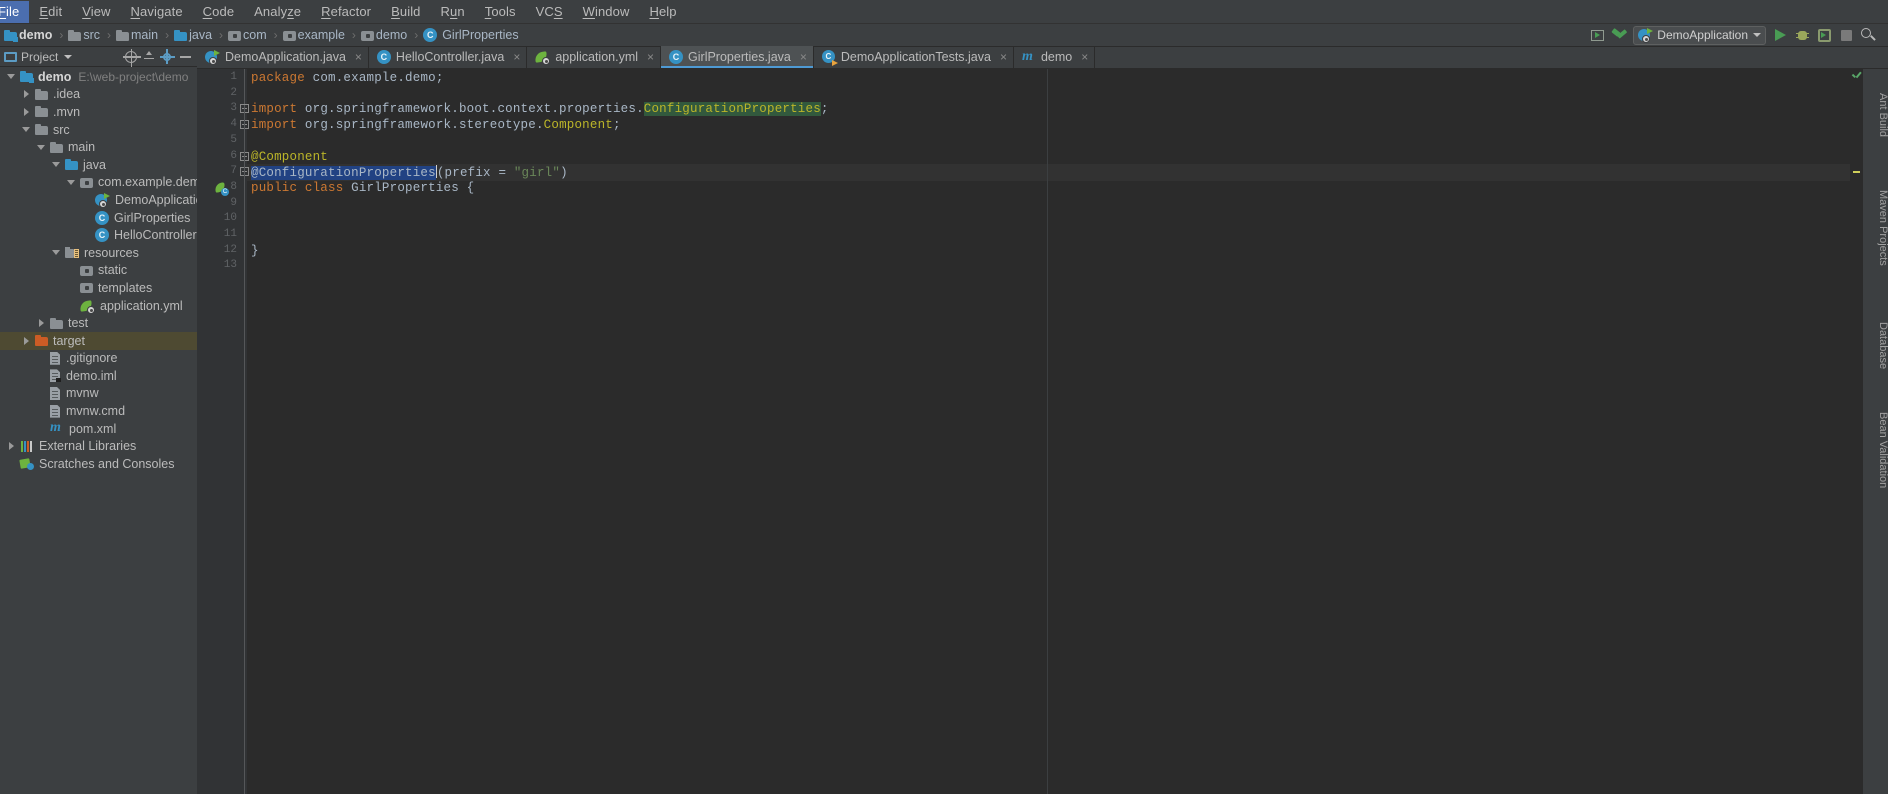 This screenshot has width=1888, height=794. I want to click on breadcrumb-item-src: src, so click(85, 35).